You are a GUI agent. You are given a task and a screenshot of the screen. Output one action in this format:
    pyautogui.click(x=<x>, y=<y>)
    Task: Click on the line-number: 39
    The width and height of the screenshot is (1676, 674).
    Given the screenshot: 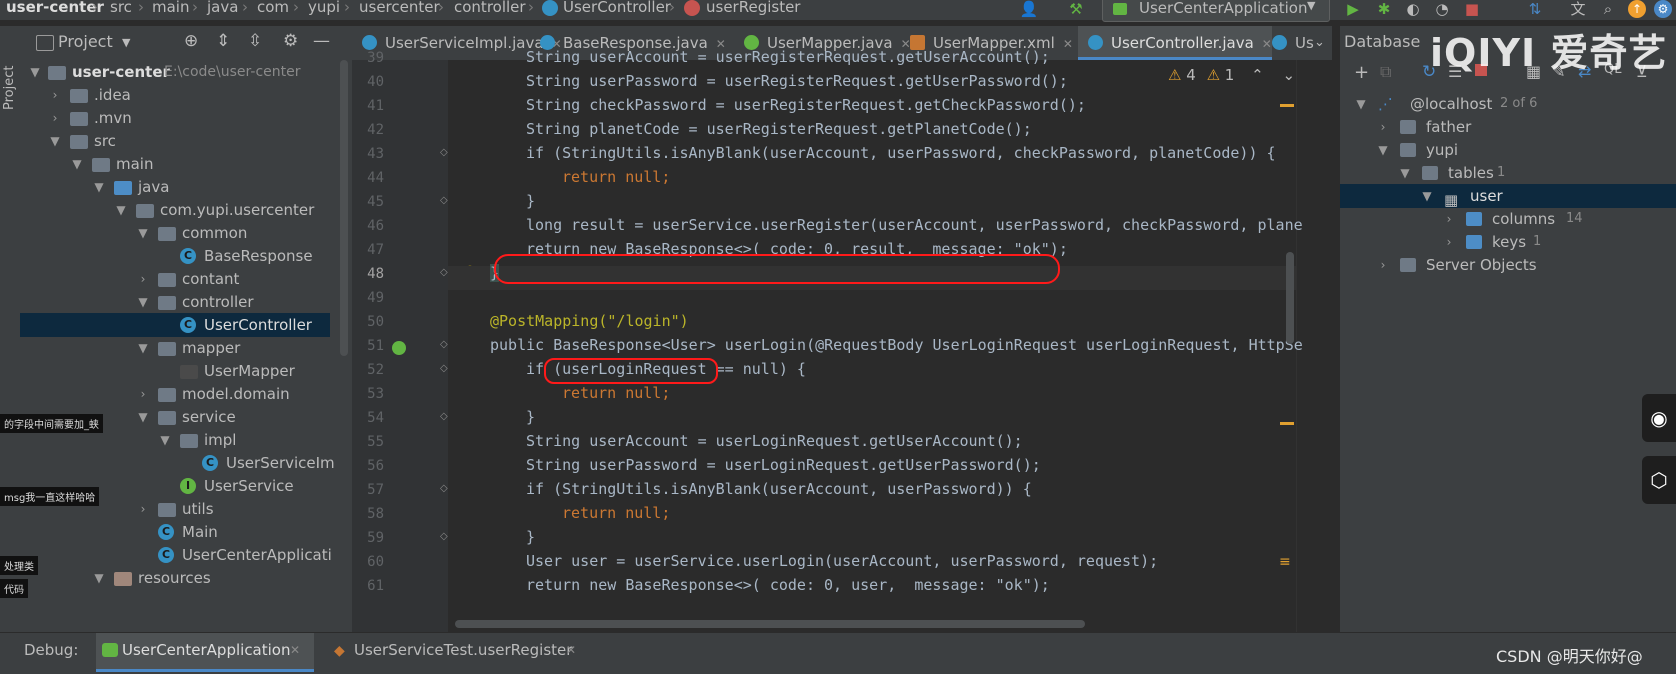 What is the action you would take?
    pyautogui.click(x=375, y=58)
    